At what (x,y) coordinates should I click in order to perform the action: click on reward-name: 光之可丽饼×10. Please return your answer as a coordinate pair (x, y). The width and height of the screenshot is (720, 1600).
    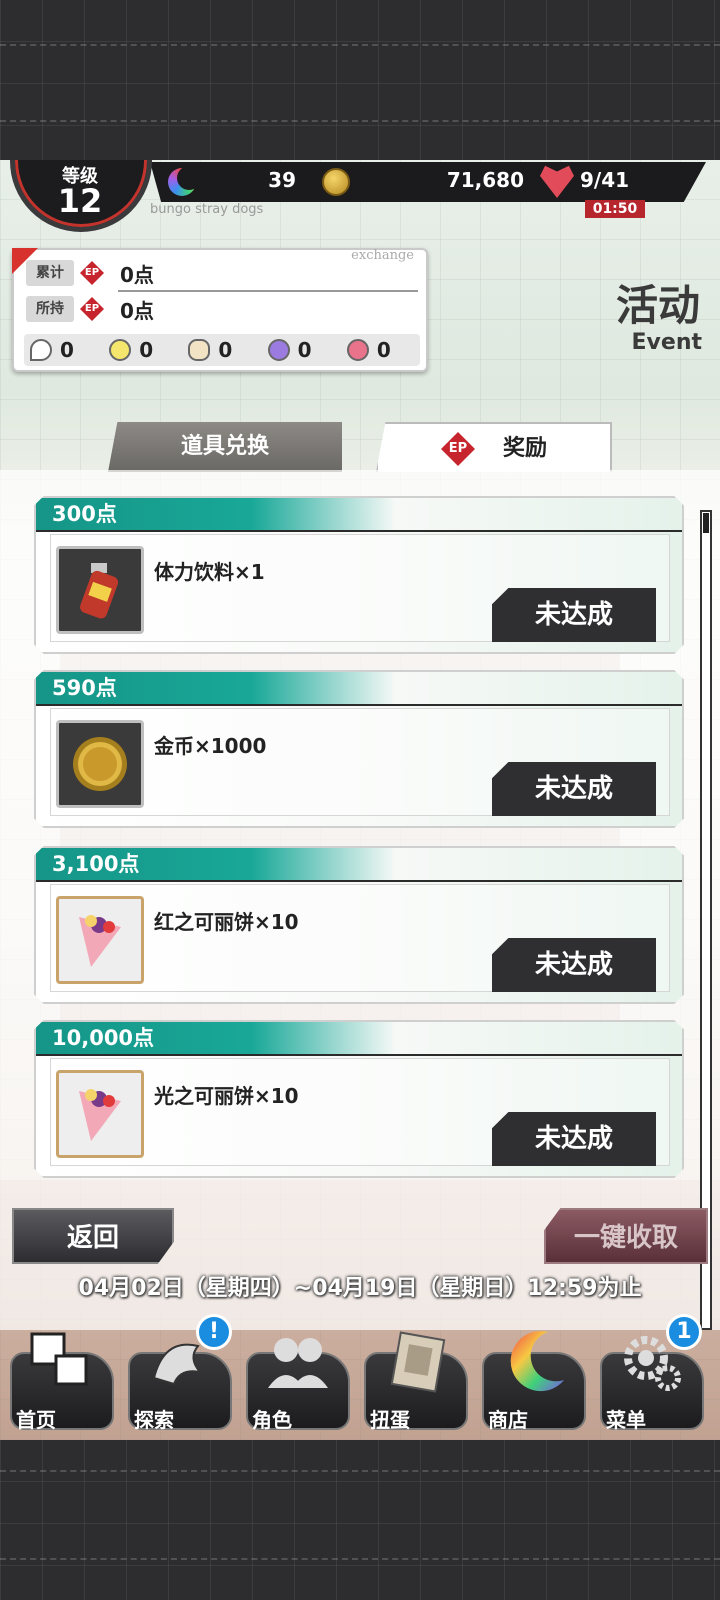
    Looking at the image, I should click on (226, 1096).